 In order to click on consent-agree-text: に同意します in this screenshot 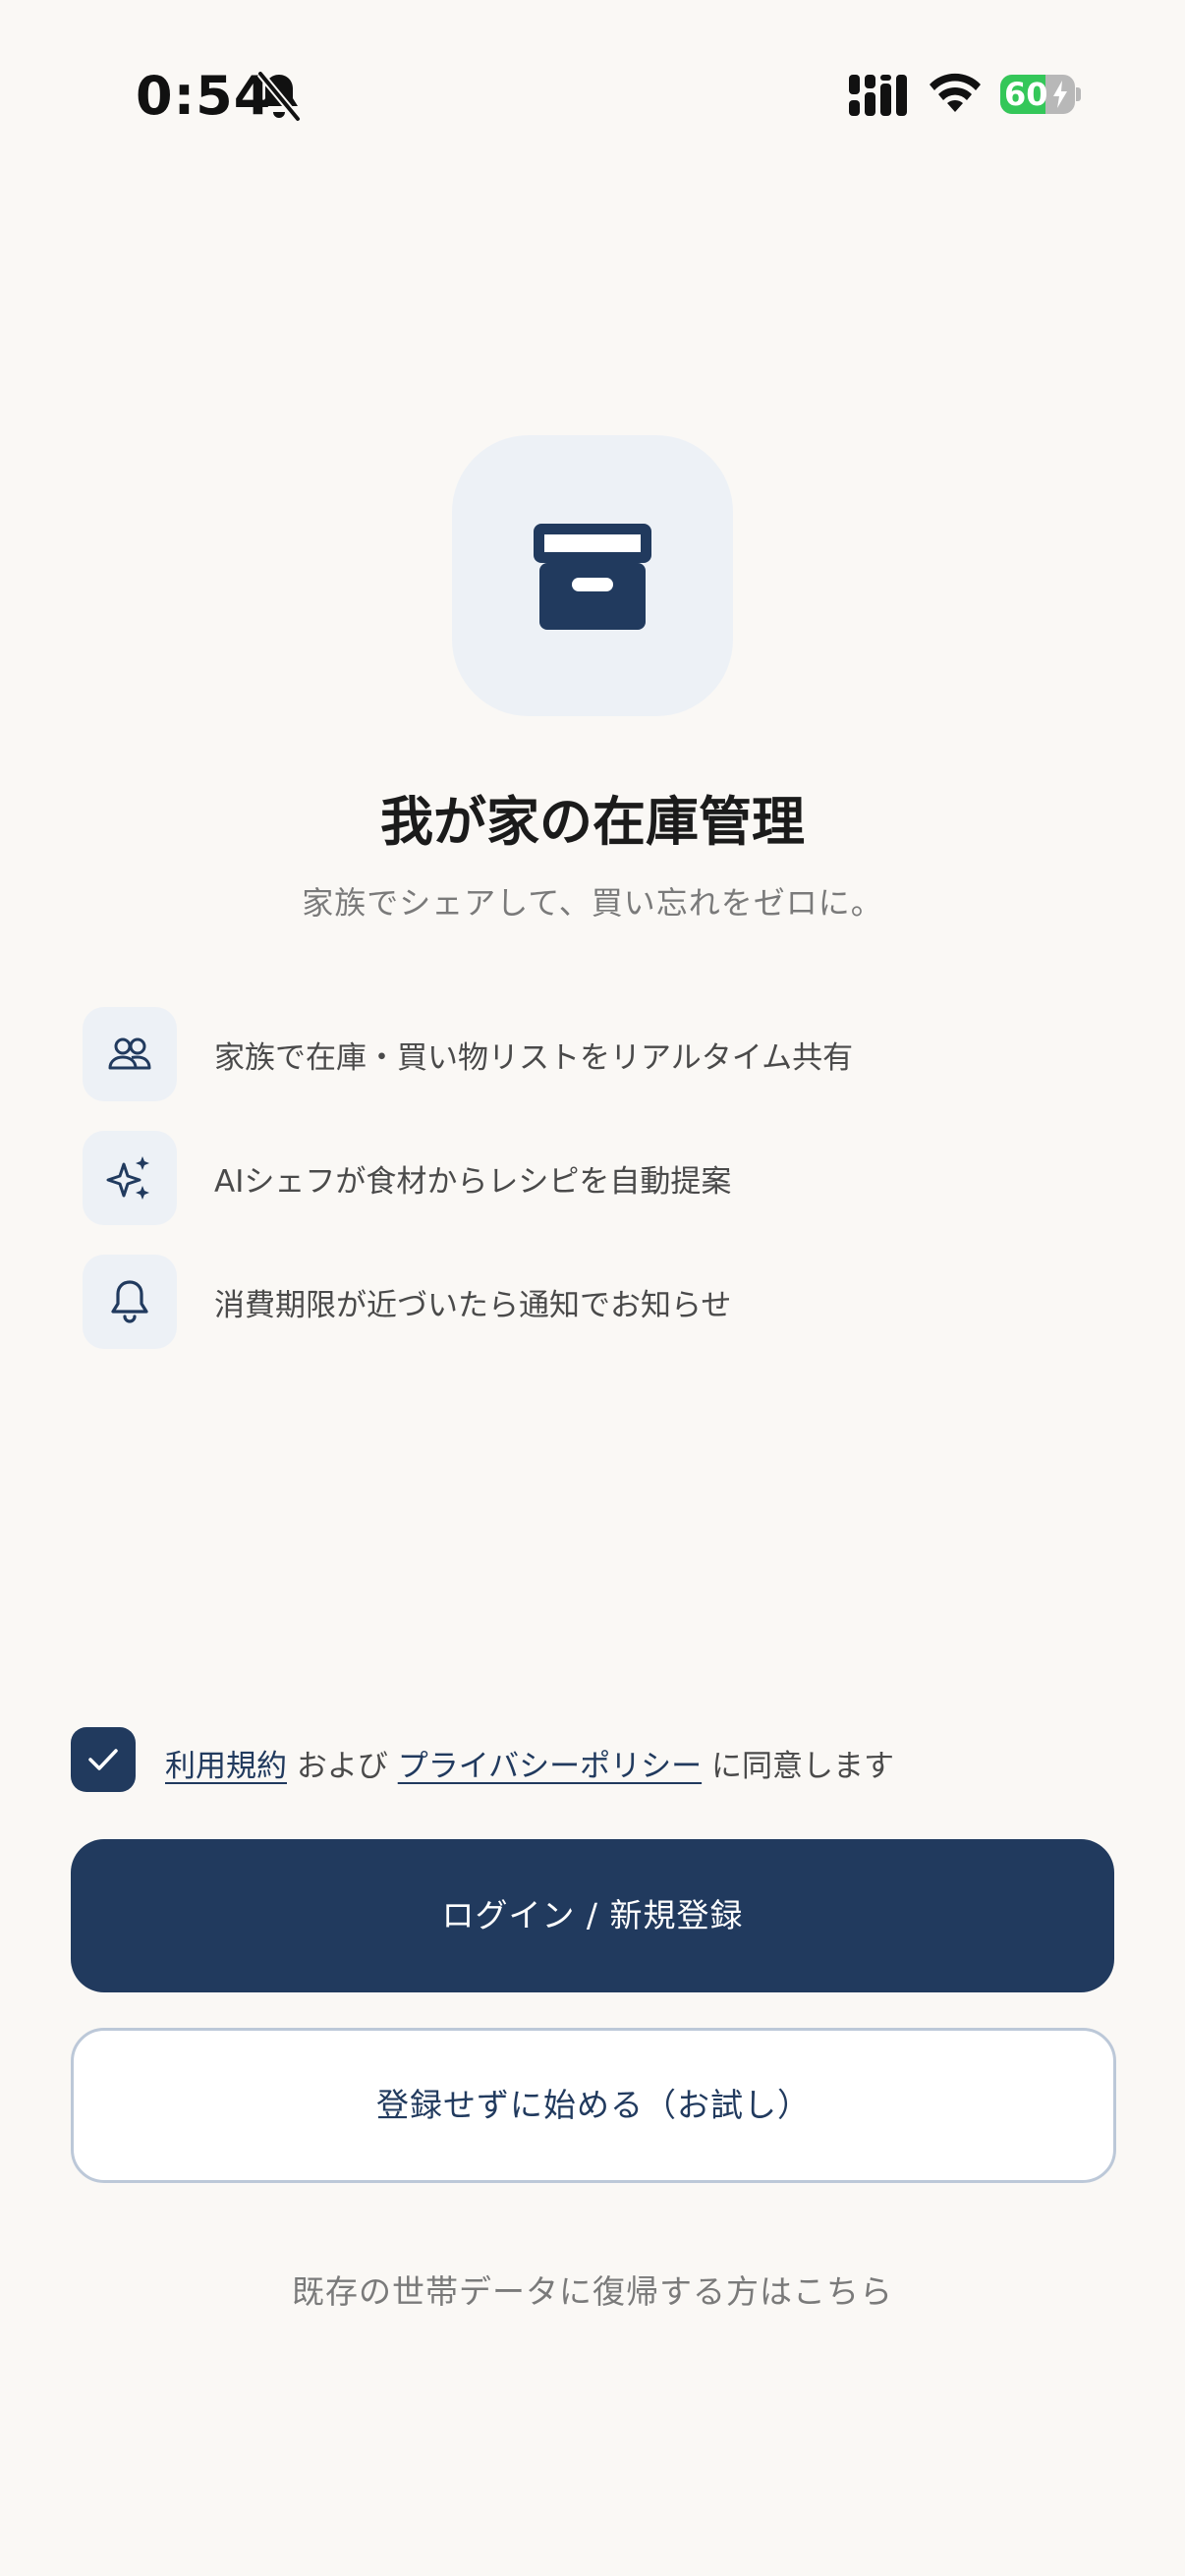, I will do `click(798, 1766)`.